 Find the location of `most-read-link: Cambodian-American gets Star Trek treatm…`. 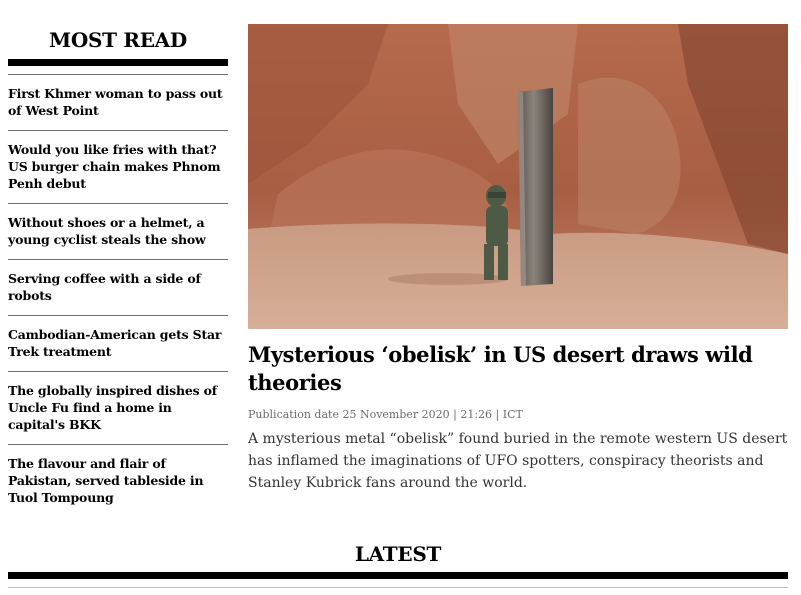

most-read-link: Cambodian-American gets Star Trek treatm… is located at coordinates (118, 343).